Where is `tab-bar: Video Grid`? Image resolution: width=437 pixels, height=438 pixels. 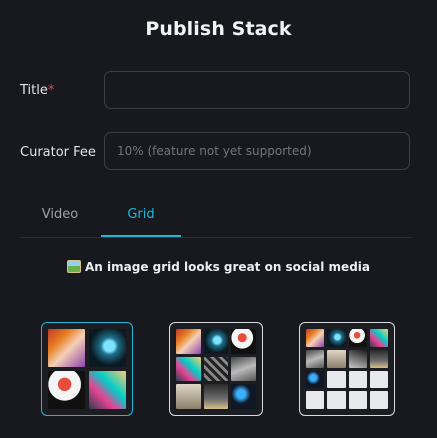 tab-bar: Video Grid is located at coordinates (216, 217).